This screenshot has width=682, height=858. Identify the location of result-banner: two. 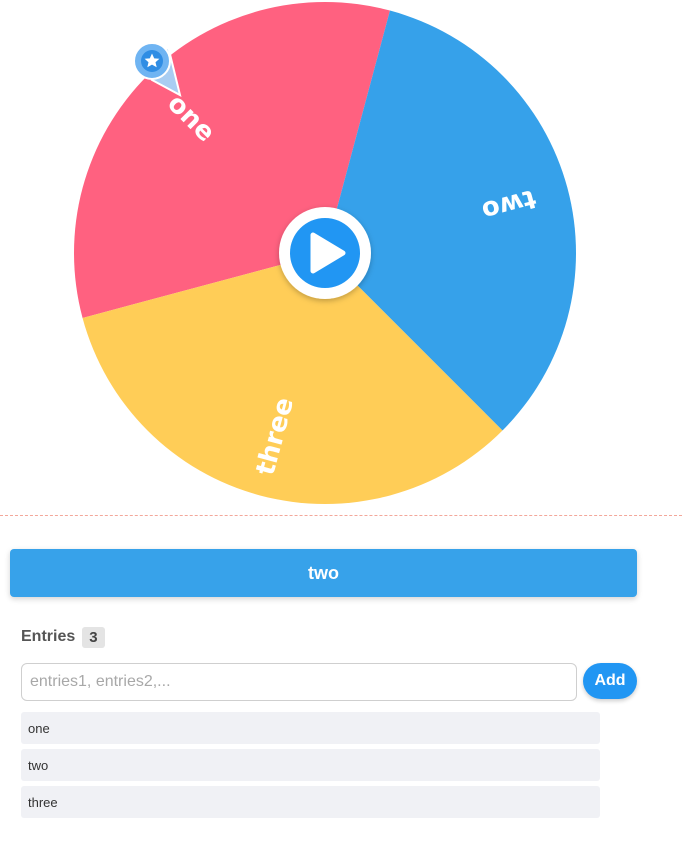
(323, 573).